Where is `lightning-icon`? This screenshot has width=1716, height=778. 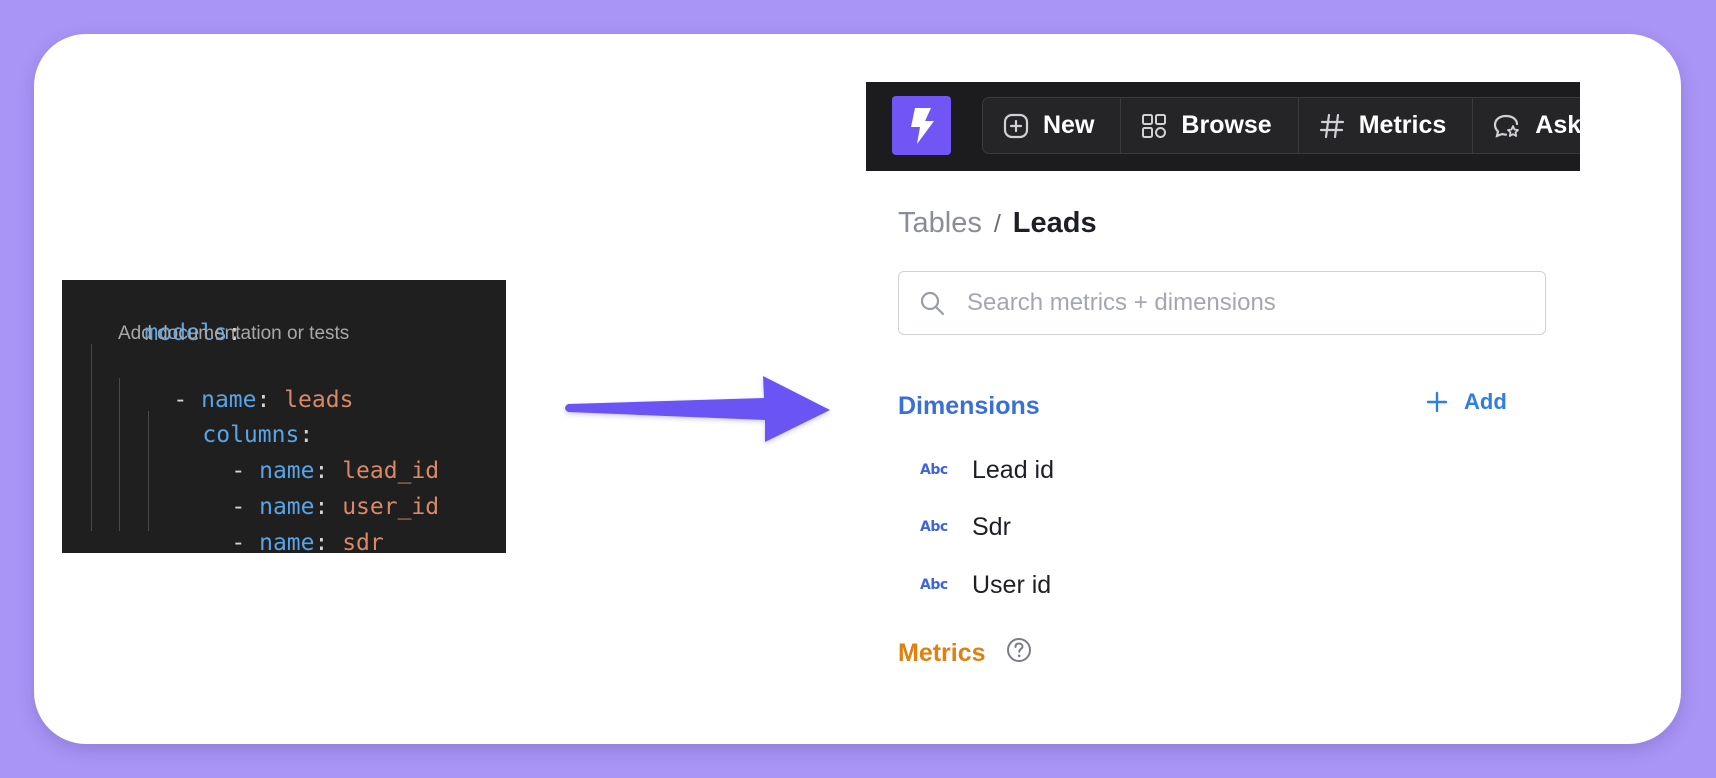
lightning-icon is located at coordinates (922, 125).